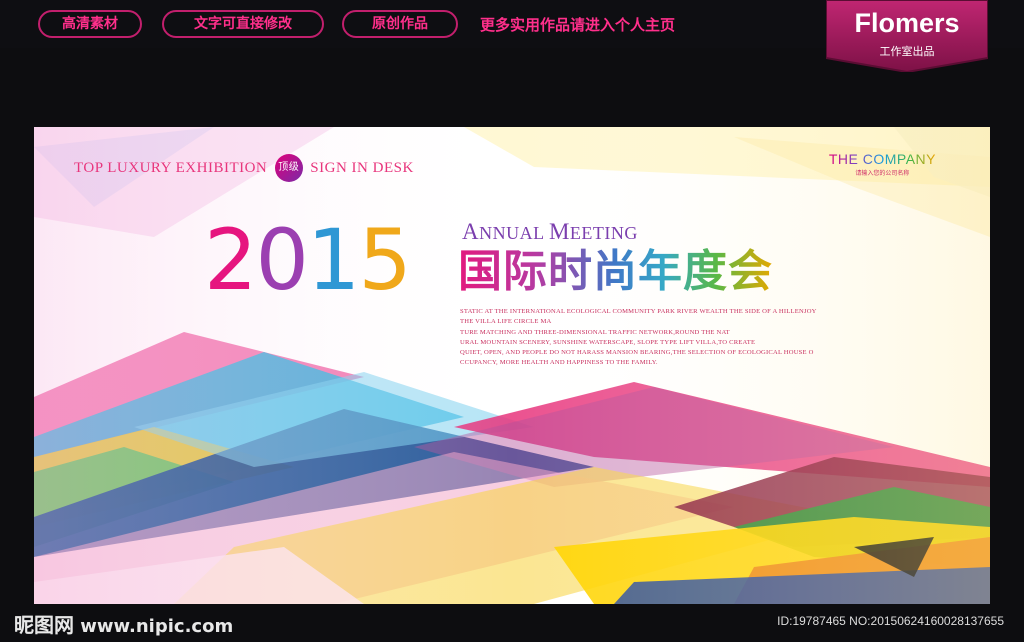  What do you see at coordinates (506, 322) in the screenshot?
I see `description-line: THE VILLA LIFE CIRCLE MA` at bounding box center [506, 322].